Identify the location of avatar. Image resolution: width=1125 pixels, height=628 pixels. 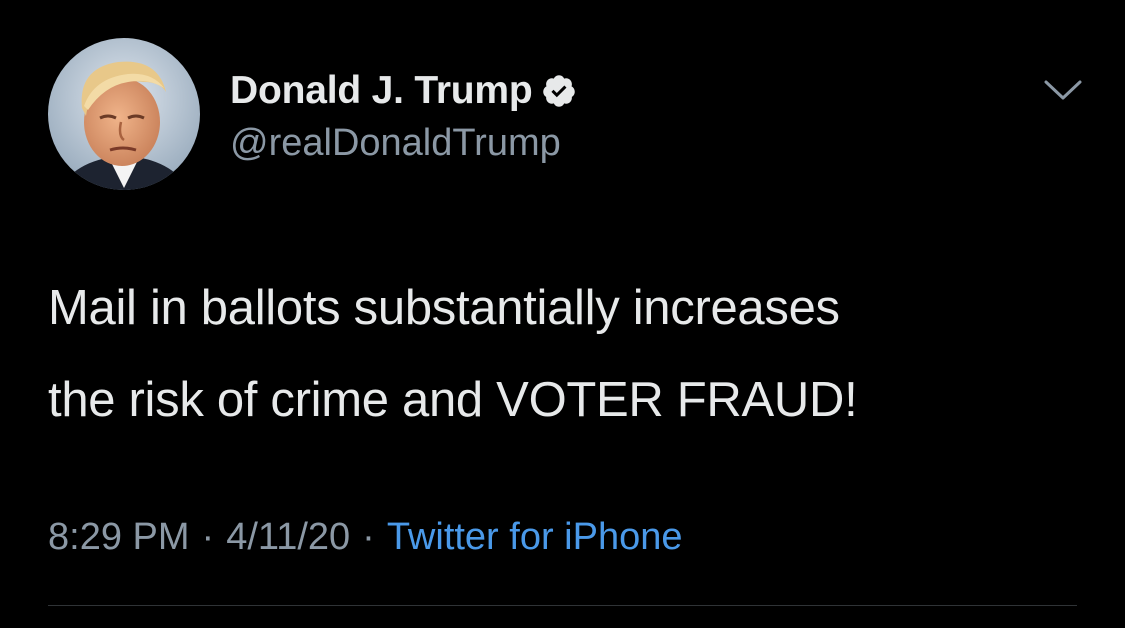
(124, 114).